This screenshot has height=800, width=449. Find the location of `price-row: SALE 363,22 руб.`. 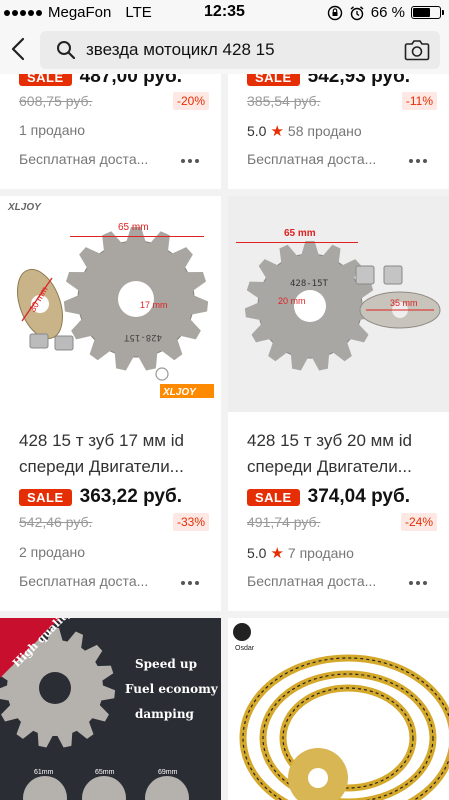

price-row: SALE 363,22 руб. is located at coordinates (100, 497).